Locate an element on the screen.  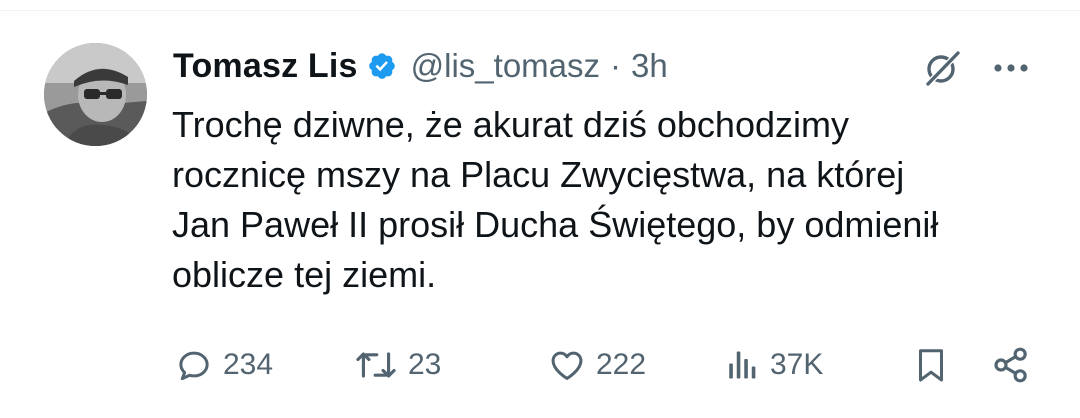
divider is located at coordinates (540, 10).